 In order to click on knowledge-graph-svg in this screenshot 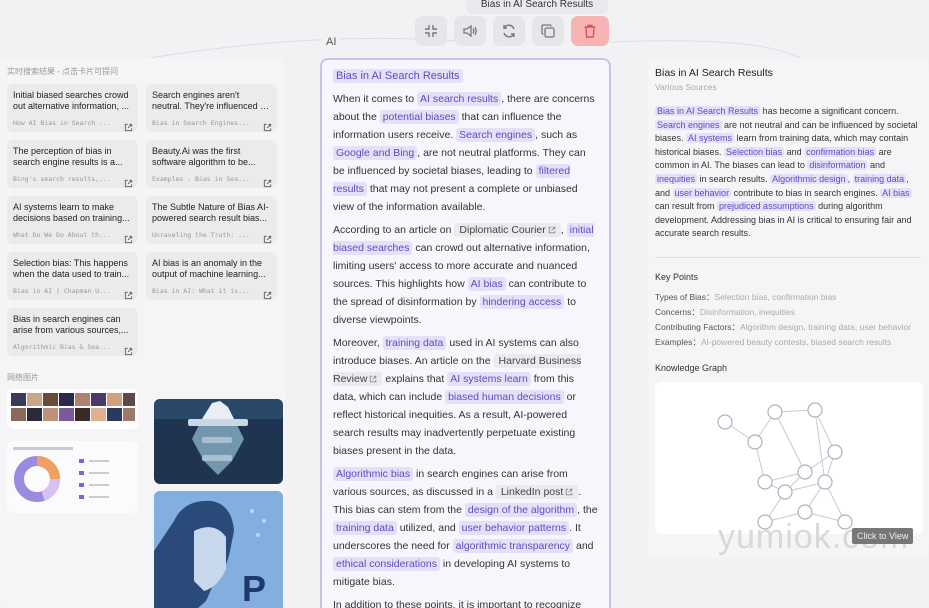, I will do `click(785, 466)`.